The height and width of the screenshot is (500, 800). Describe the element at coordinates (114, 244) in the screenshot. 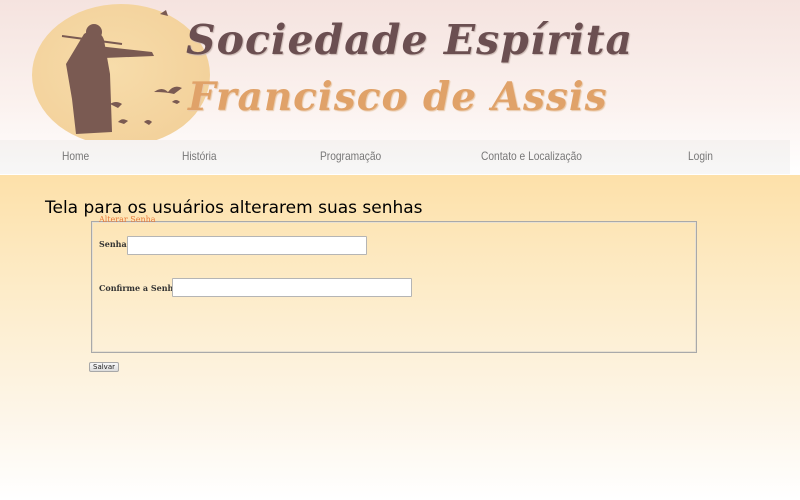

I see `password-label: Senha:` at that location.